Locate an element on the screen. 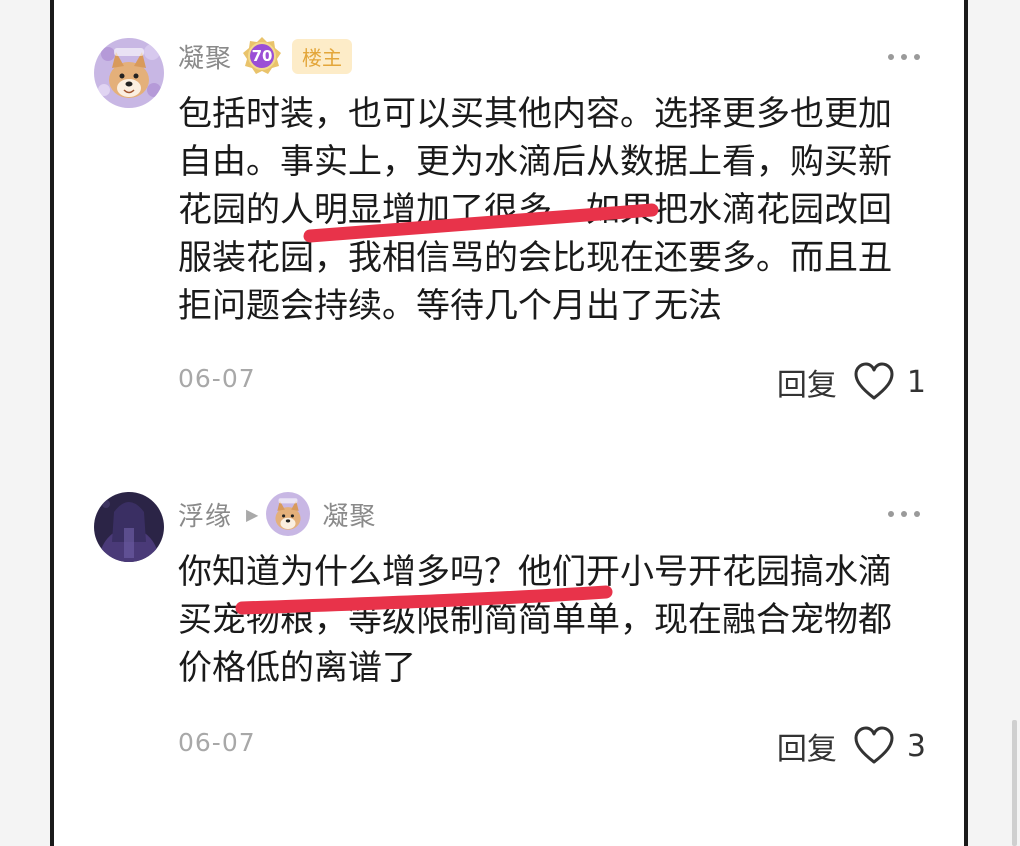 The image size is (1020, 846). level-number: 70 is located at coordinates (262, 56).